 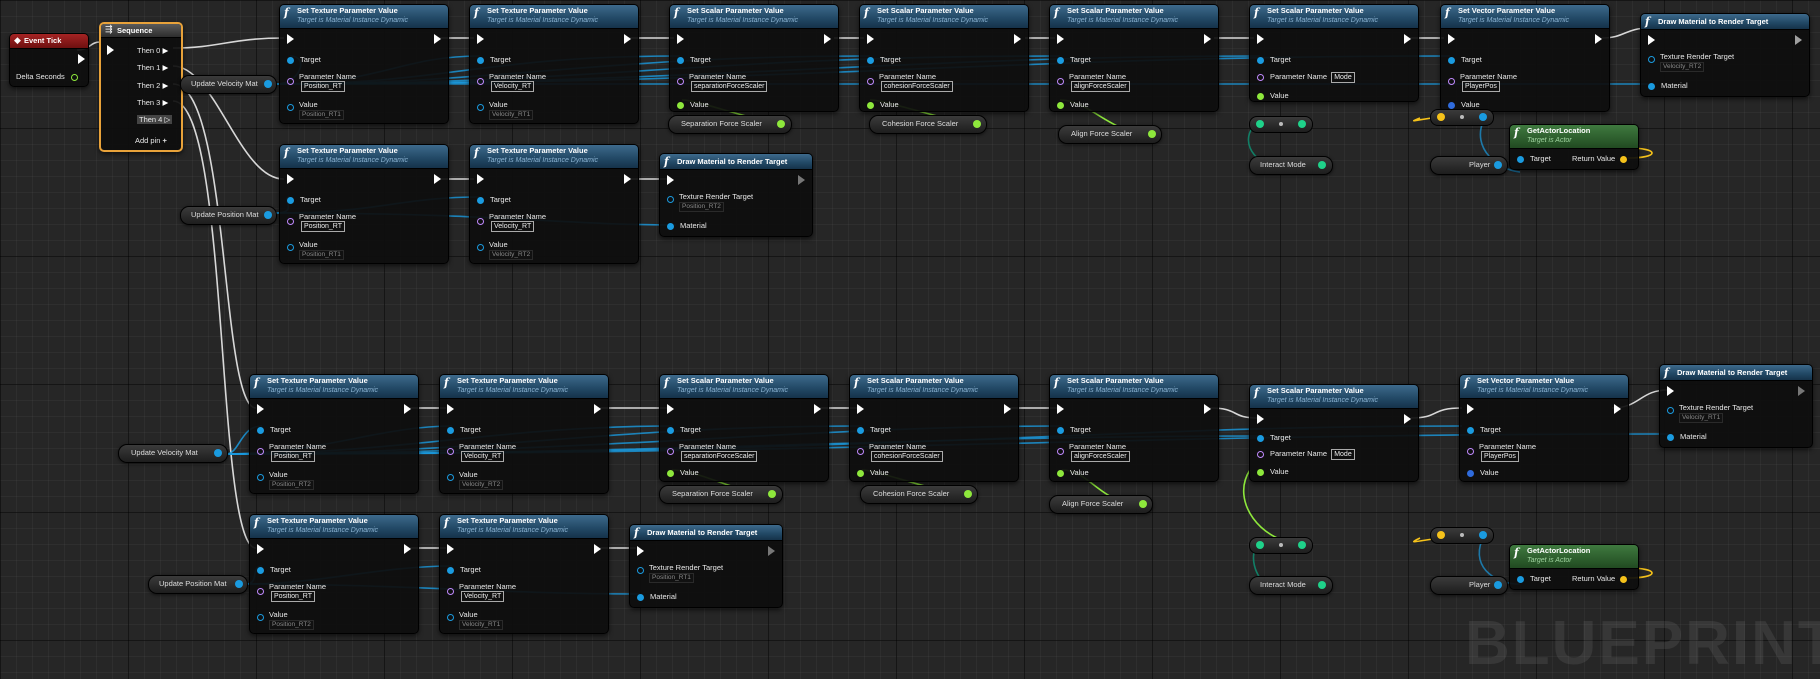 What do you see at coordinates (152, 67) in the screenshot?
I see `then-1: Then 1 ▶` at bounding box center [152, 67].